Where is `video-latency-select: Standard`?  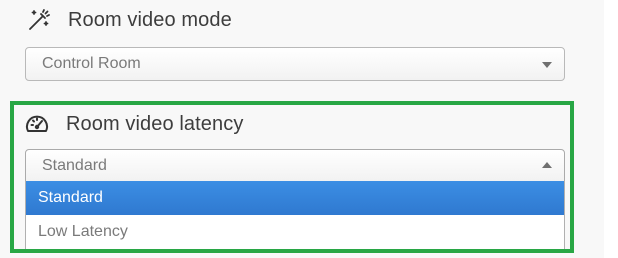 video-latency-select: Standard is located at coordinates (295, 165).